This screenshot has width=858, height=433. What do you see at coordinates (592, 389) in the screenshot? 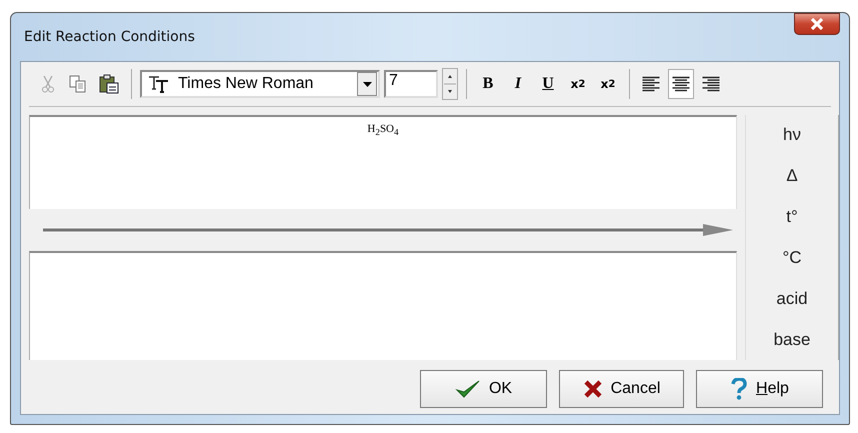
I see `cross-icon` at bounding box center [592, 389].